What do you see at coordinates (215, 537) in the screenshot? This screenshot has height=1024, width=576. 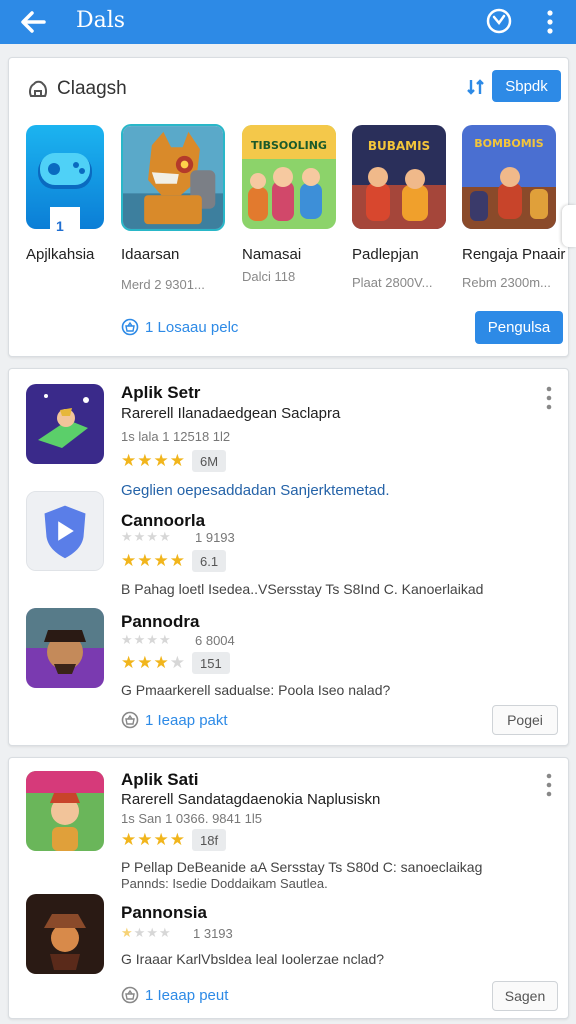 I see `app-meta: 1 9193` at bounding box center [215, 537].